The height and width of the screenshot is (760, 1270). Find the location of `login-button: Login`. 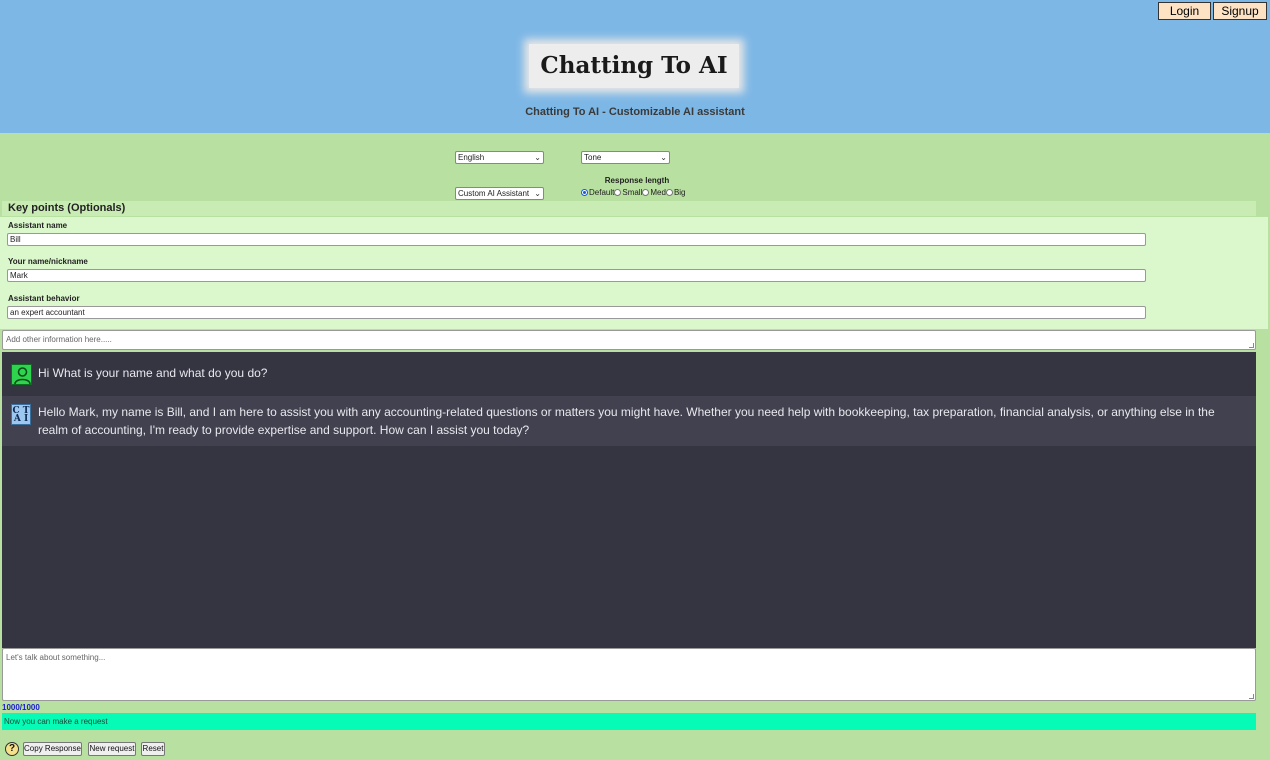

login-button: Login is located at coordinates (1184, 11).